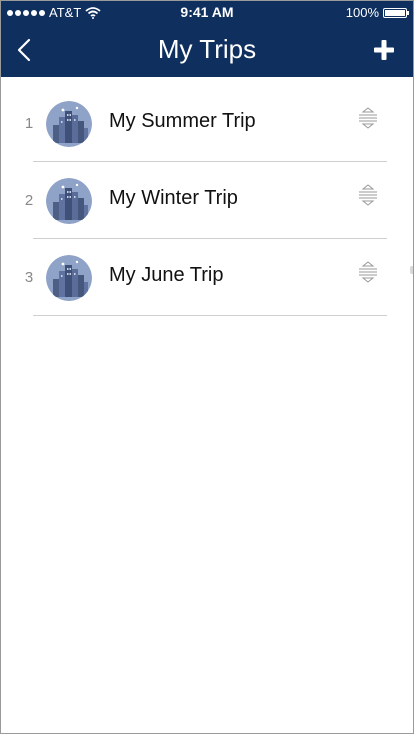 The image size is (414, 734). What do you see at coordinates (29, 200) in the screenshot?
I see `trip-index: 2` at bounding box center [29, 200].